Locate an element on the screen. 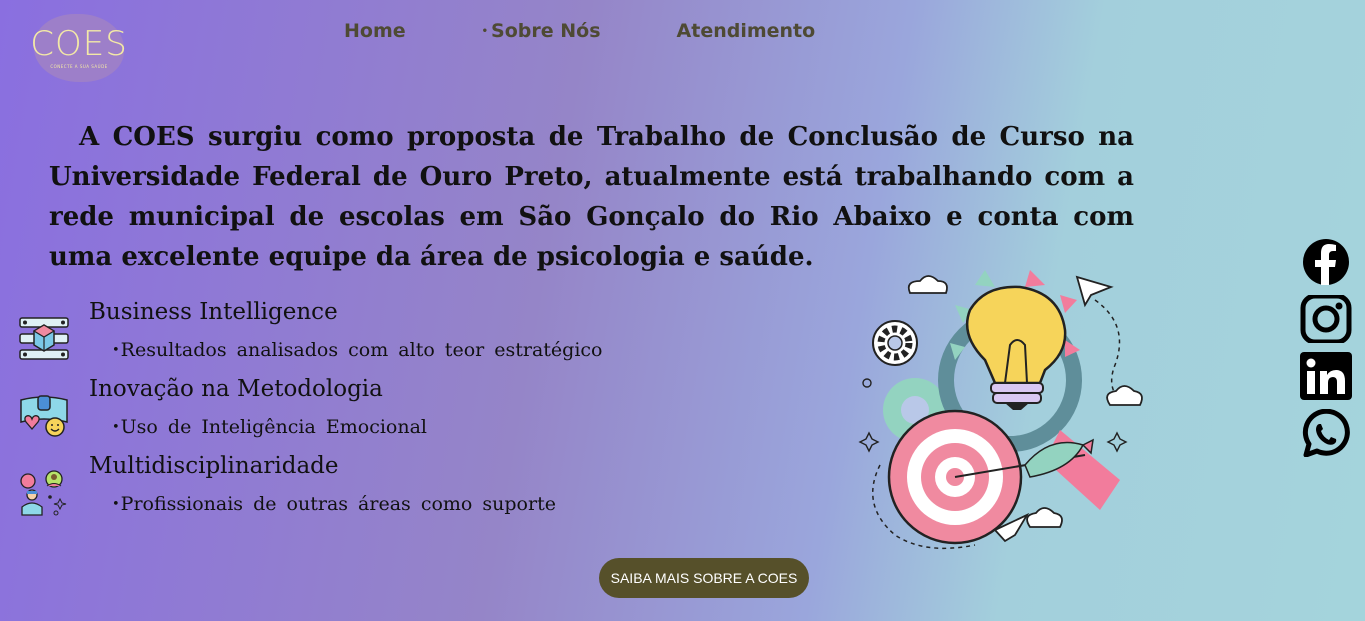 The height and width of the screenshot is (621, 1365). social-links is located at coordinates (1326, 352).